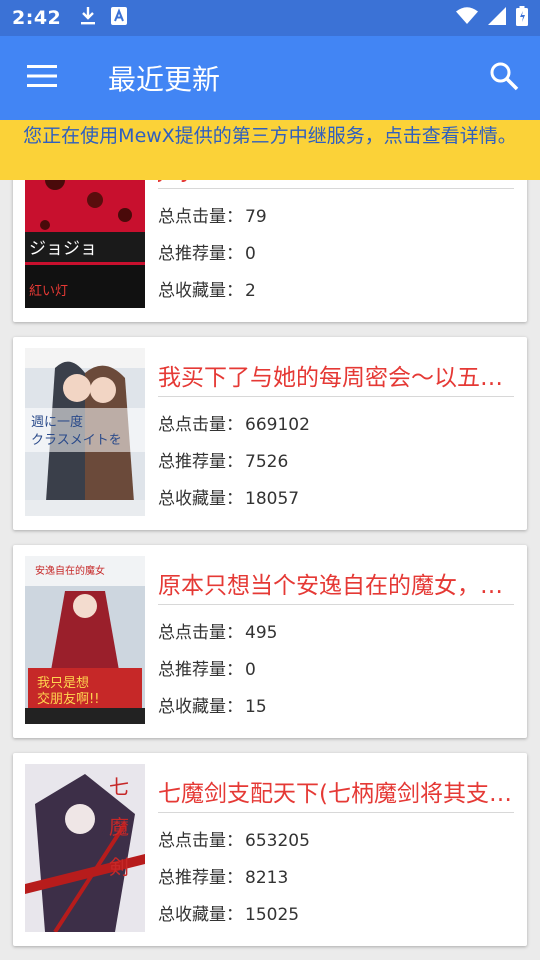 This screenshot has height=960, width=540. Describe the element at coordinates (88, 18) in the screenshot. I see `download-icon` at that location.